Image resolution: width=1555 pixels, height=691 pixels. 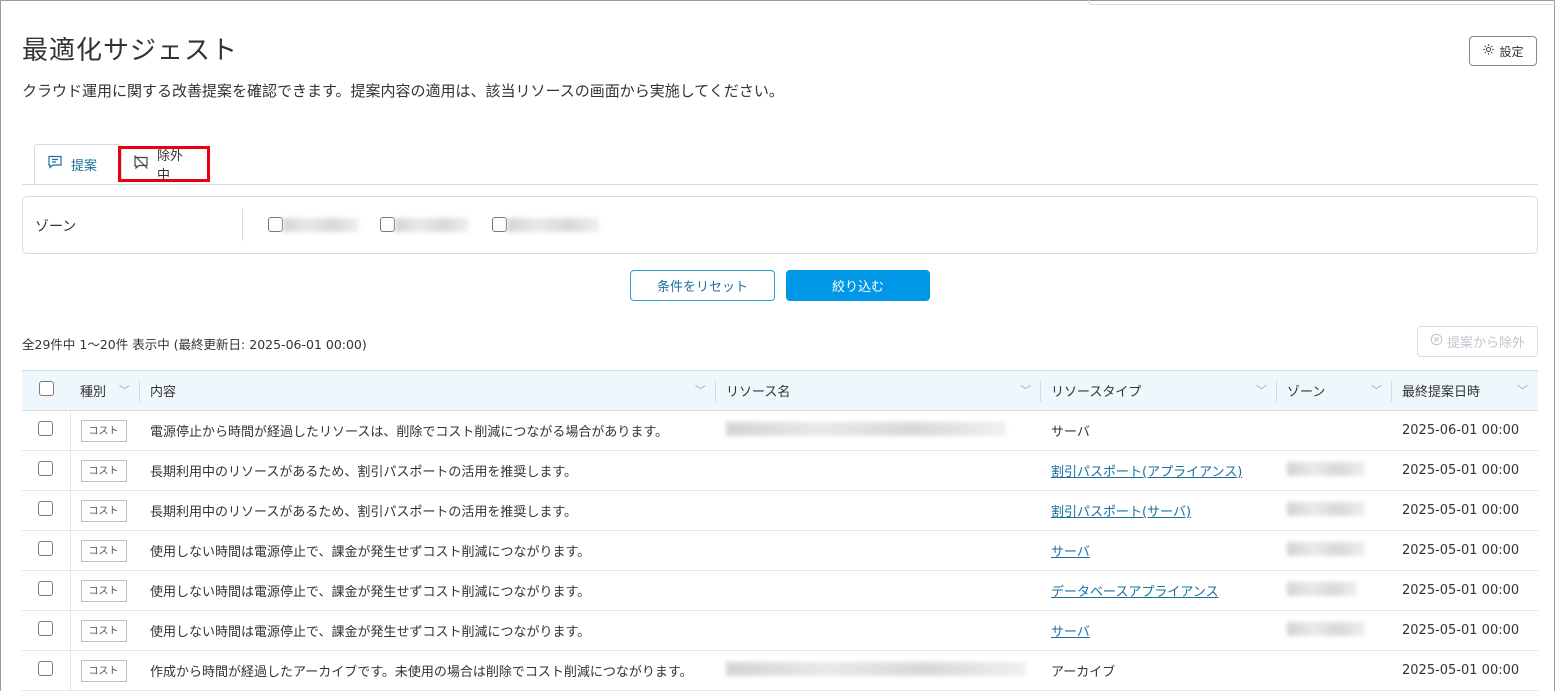 I want to click on settings-label: 設定, so click(x=1511, y=51).